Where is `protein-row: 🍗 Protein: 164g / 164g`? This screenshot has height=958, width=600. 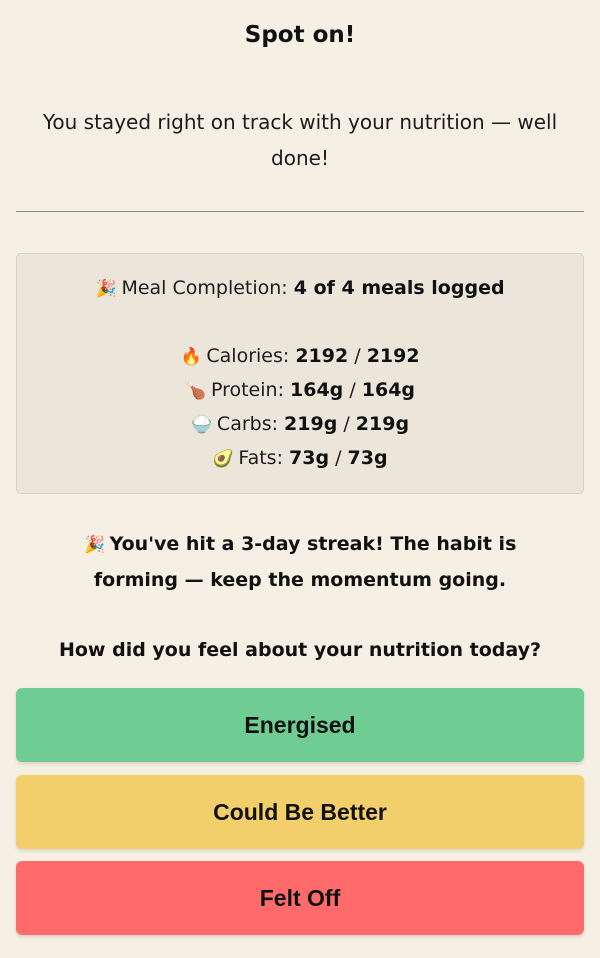 protein-row: 🍗 Protein: 164g / 164g is located at coordinates (300, 390).